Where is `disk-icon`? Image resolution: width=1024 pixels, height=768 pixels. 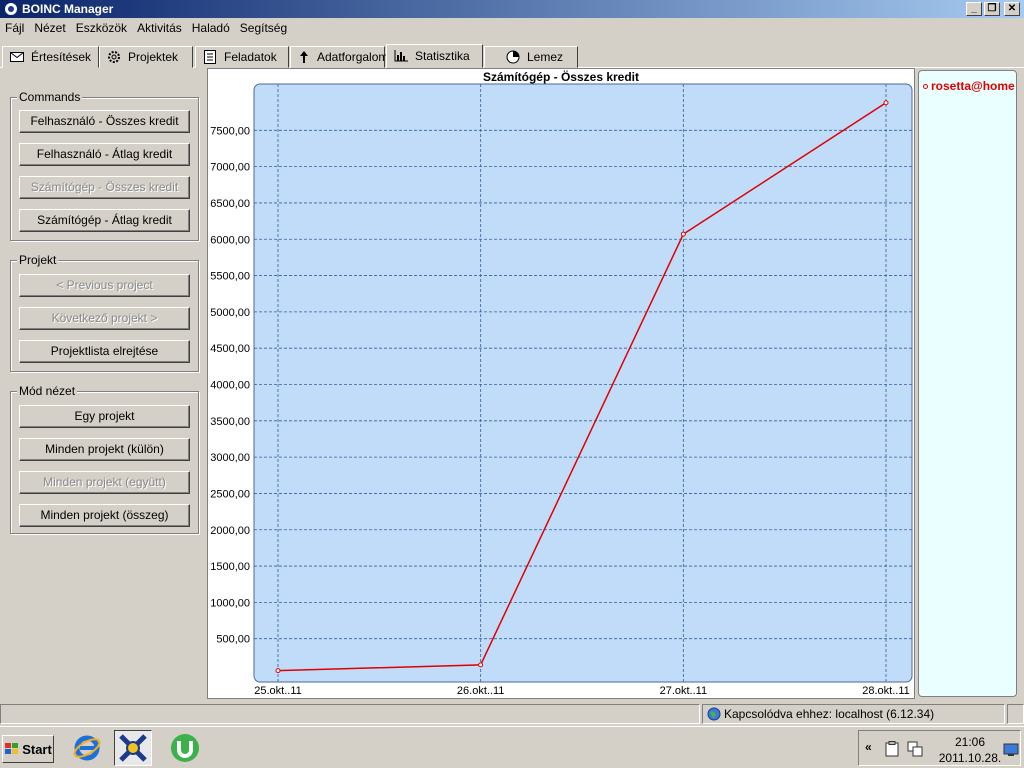
disk-icon is located at coordinates (513, 57).